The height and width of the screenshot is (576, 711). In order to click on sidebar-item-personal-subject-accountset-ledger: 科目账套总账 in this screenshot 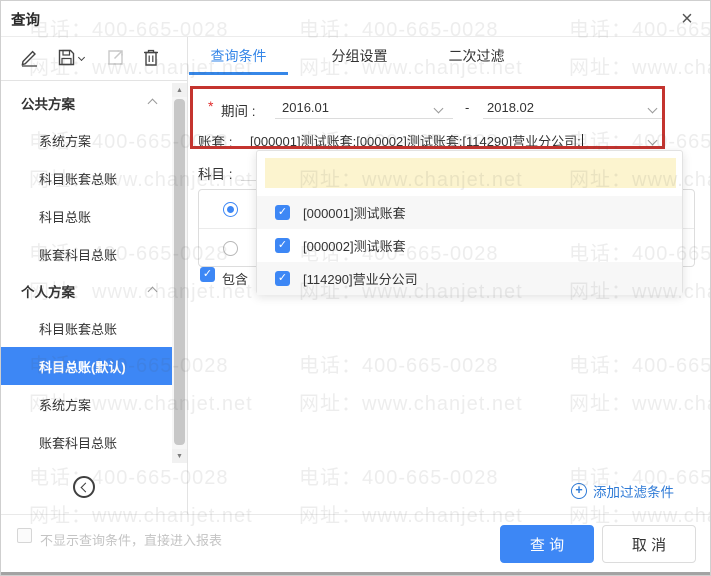, I will do `click(86, 328)`.